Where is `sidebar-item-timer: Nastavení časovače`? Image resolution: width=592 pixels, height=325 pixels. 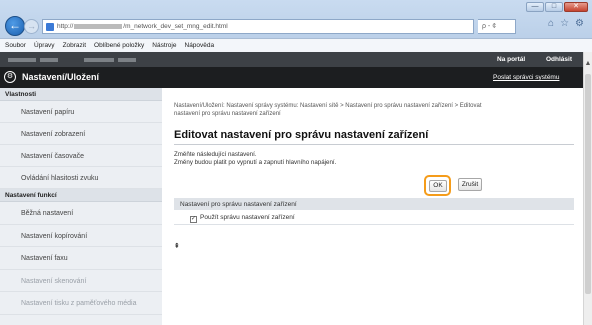
sidebar-item-timer: Nastavení časovače is located at coordinates (81, 156).